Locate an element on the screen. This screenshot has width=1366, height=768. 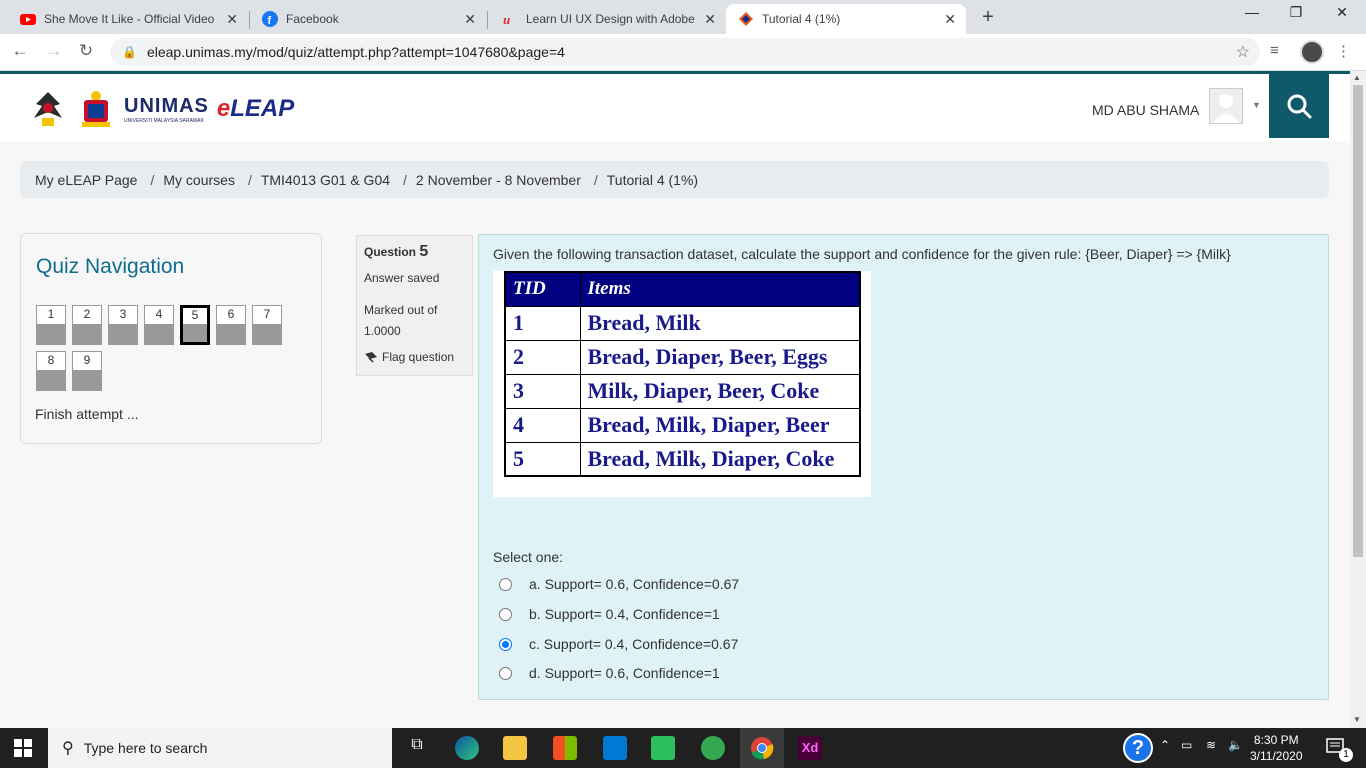
back-icon: ← is located at coordinates (20, 51).